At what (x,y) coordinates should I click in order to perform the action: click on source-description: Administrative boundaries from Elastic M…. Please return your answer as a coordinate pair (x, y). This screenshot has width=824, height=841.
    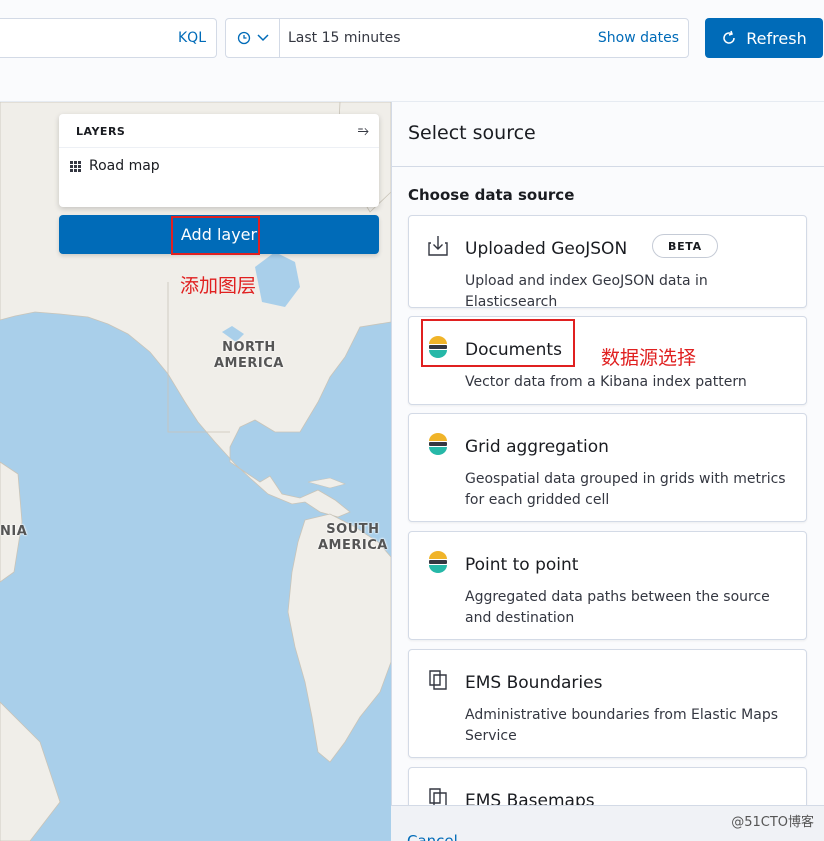
    Looking at the image, I should click on (622, 725).